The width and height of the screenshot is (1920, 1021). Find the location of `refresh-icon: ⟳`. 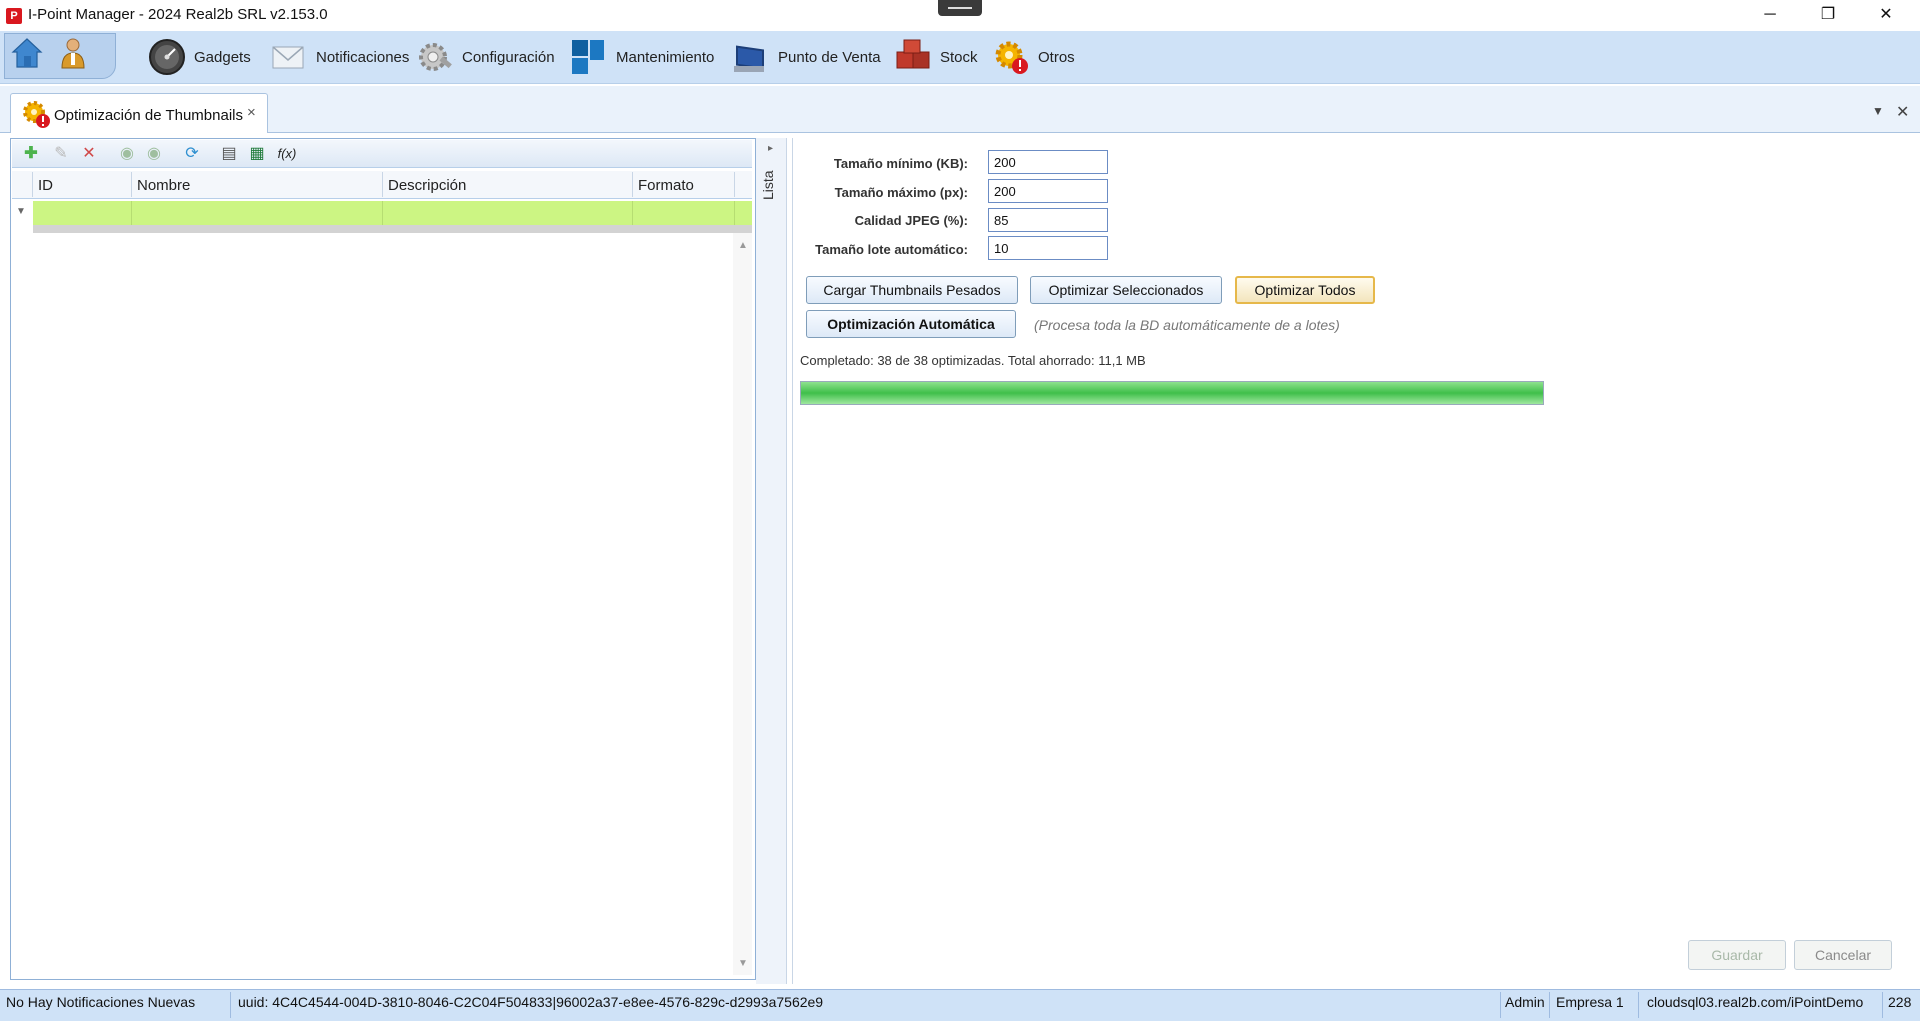

refresh-icon: ⟳ is located at coordinates (192, 154).